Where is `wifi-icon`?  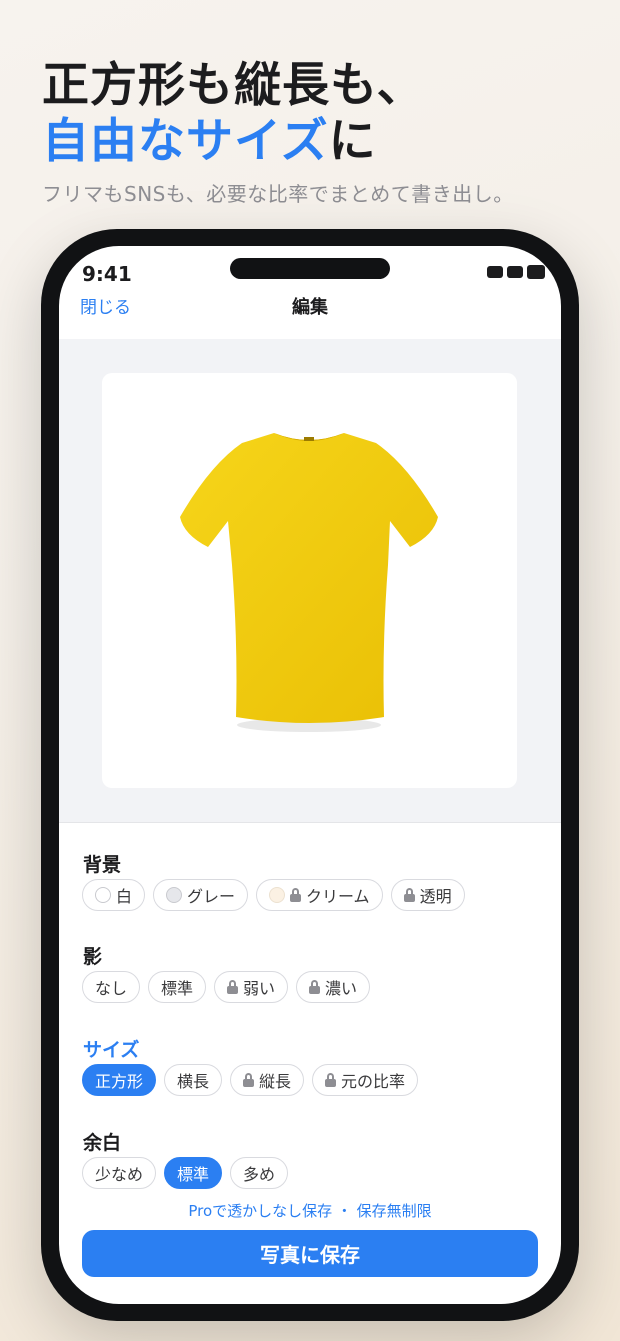
wifi-icon is located at coordinates (515, 272).